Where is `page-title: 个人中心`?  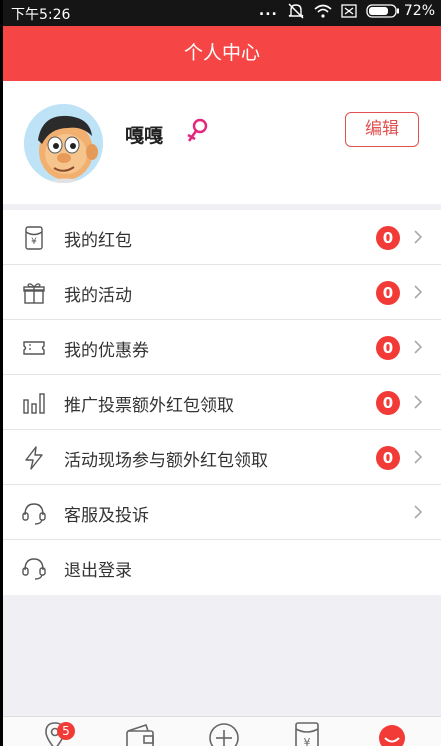
page-title: 个人中心 is located at coordinates (221, 53).